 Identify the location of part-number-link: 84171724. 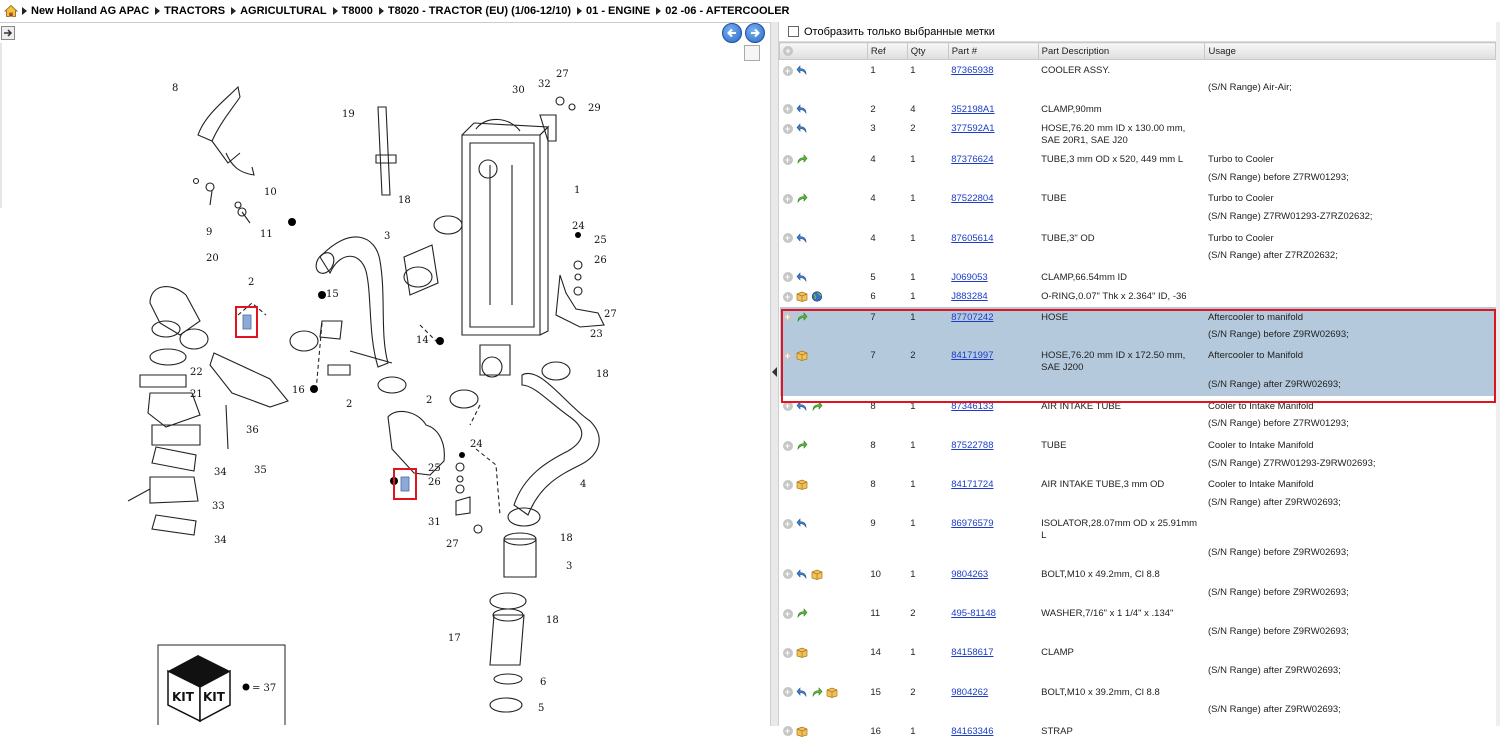
(972, 484).